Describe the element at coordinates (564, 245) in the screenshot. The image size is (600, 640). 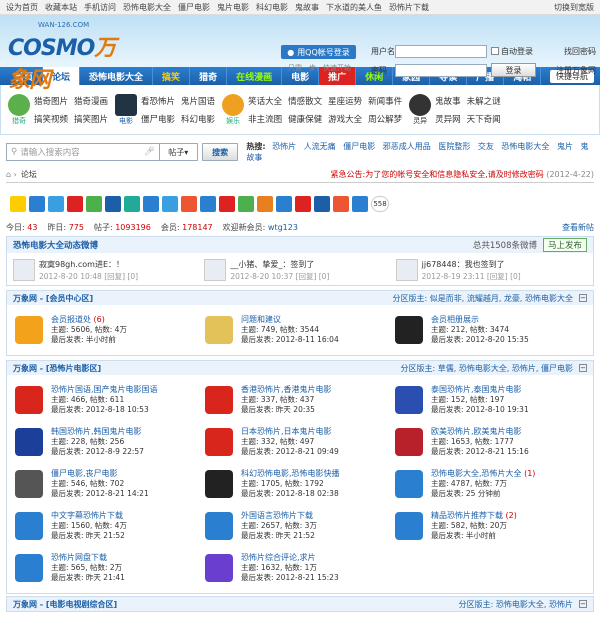
I see `publish-button: 马上发布` at that location.